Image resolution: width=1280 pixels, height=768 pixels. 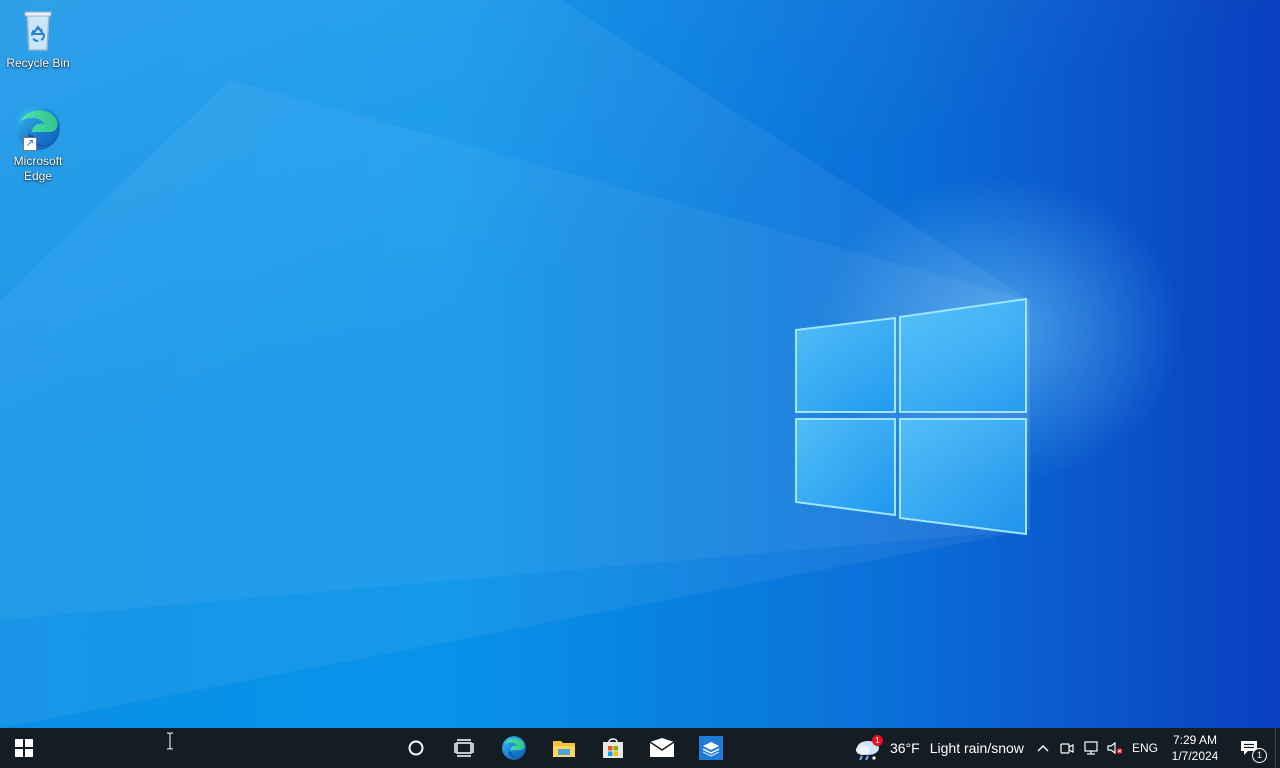 I want to click on weather-icon-wrap: 1, so click(x=867, y=748).